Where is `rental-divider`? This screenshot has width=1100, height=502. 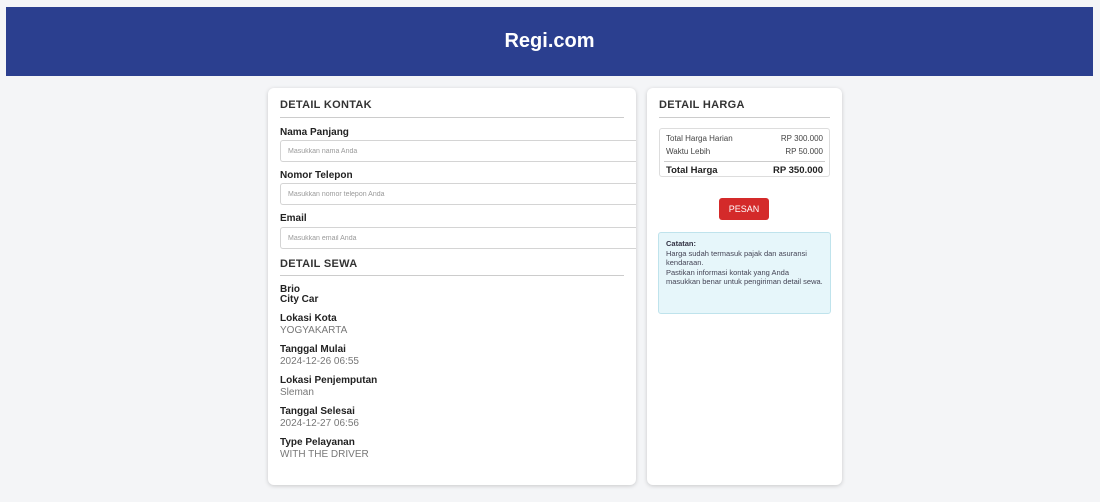 rental-divider is located at coordinates (452, 275).